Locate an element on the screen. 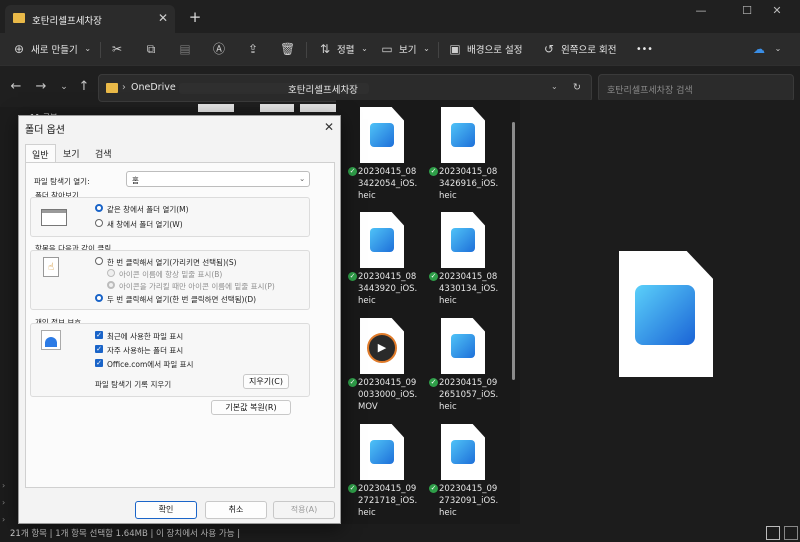 Image resolution: width=800 pixels, height=542 pixels. address-bar: › OneDrive 호탄리셀프세차장 ⌄ ↻ is located at coordinates (345, 88).